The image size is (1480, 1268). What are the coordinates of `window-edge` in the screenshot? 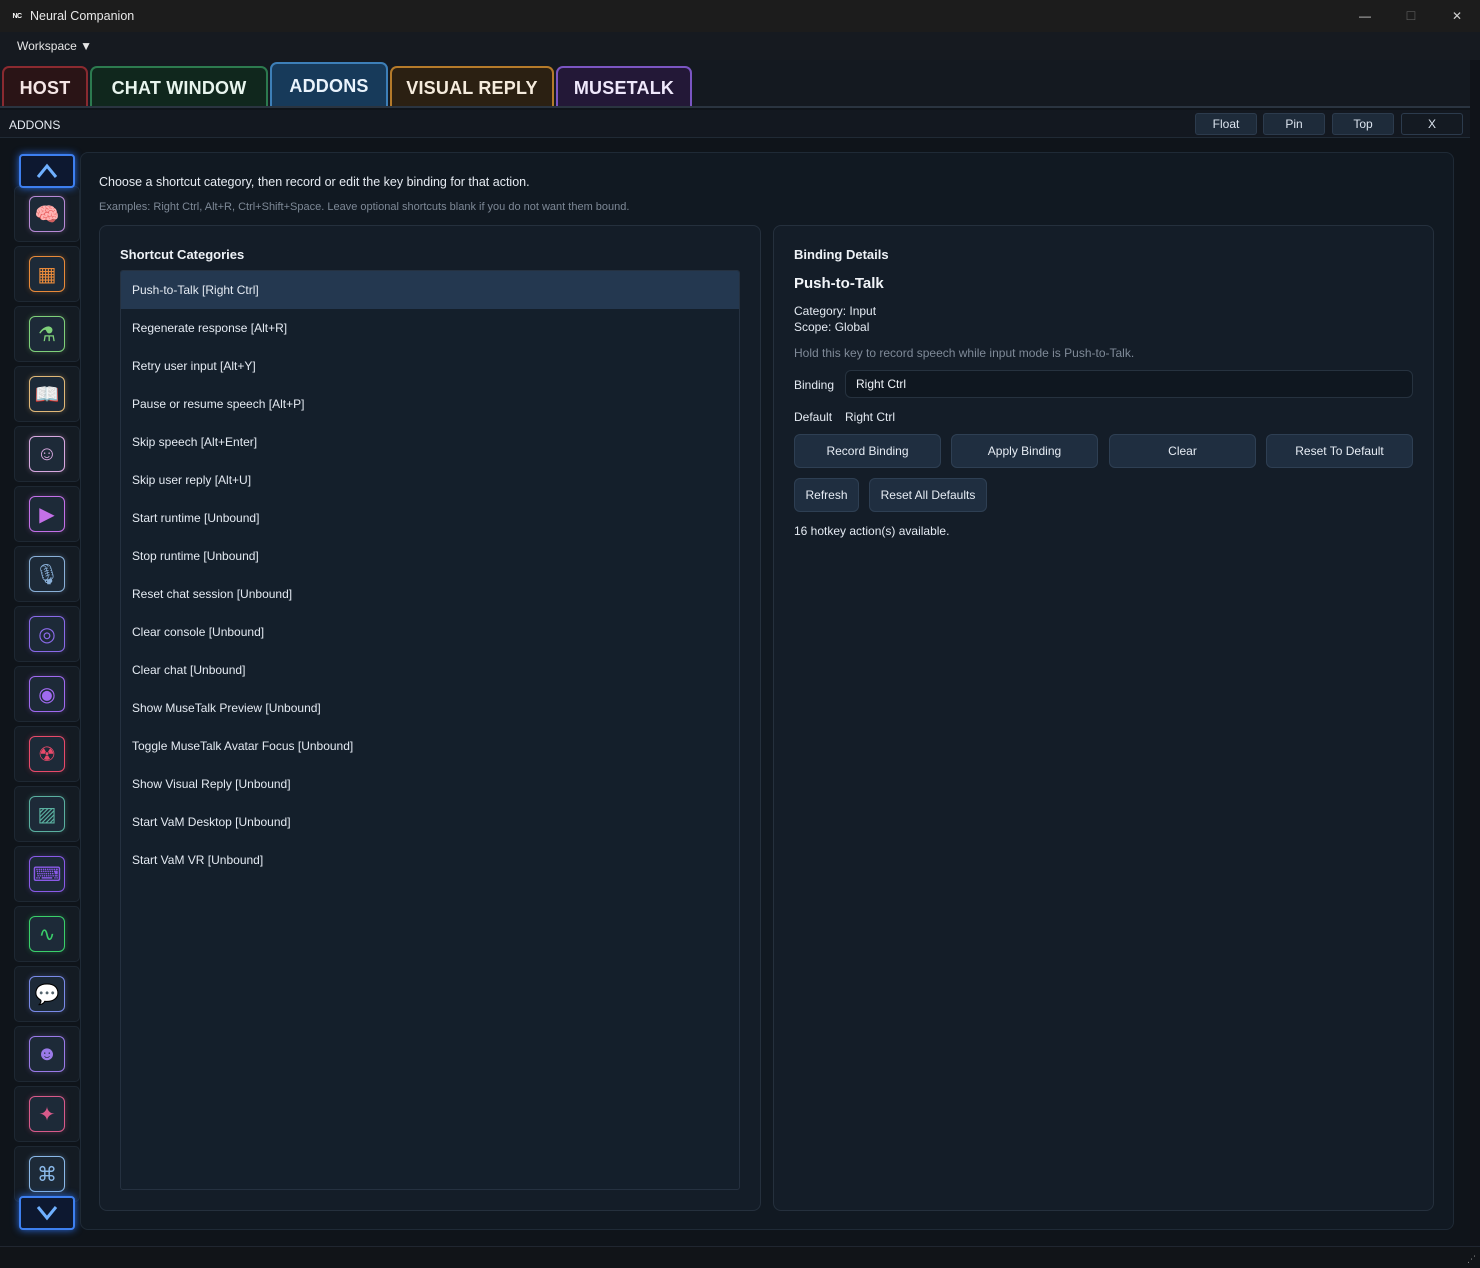 It's located at (1475, 653).